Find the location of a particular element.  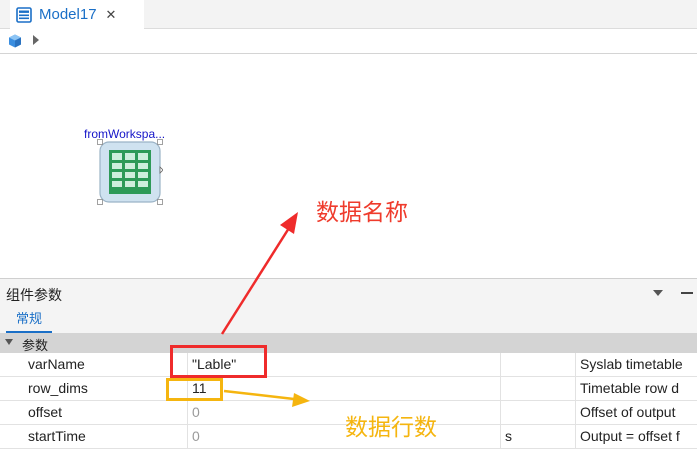

model-document-icon is located at coordinates (24, 14).